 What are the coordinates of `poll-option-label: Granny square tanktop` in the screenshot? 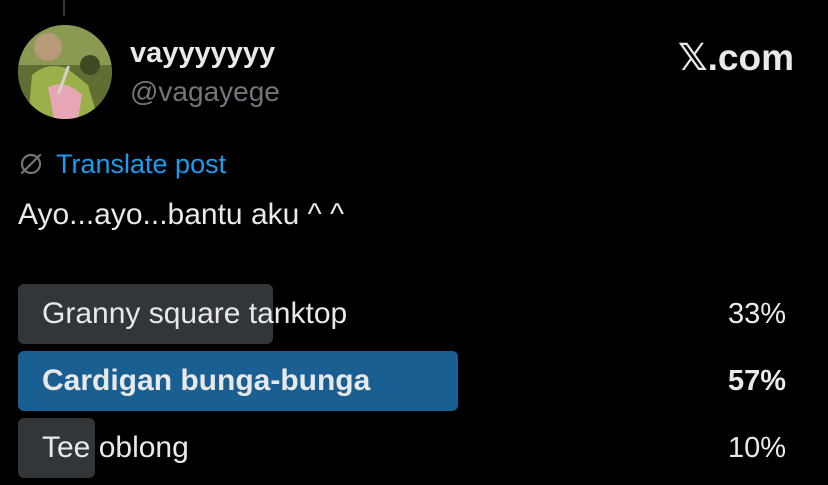 It's located at (195, 313).